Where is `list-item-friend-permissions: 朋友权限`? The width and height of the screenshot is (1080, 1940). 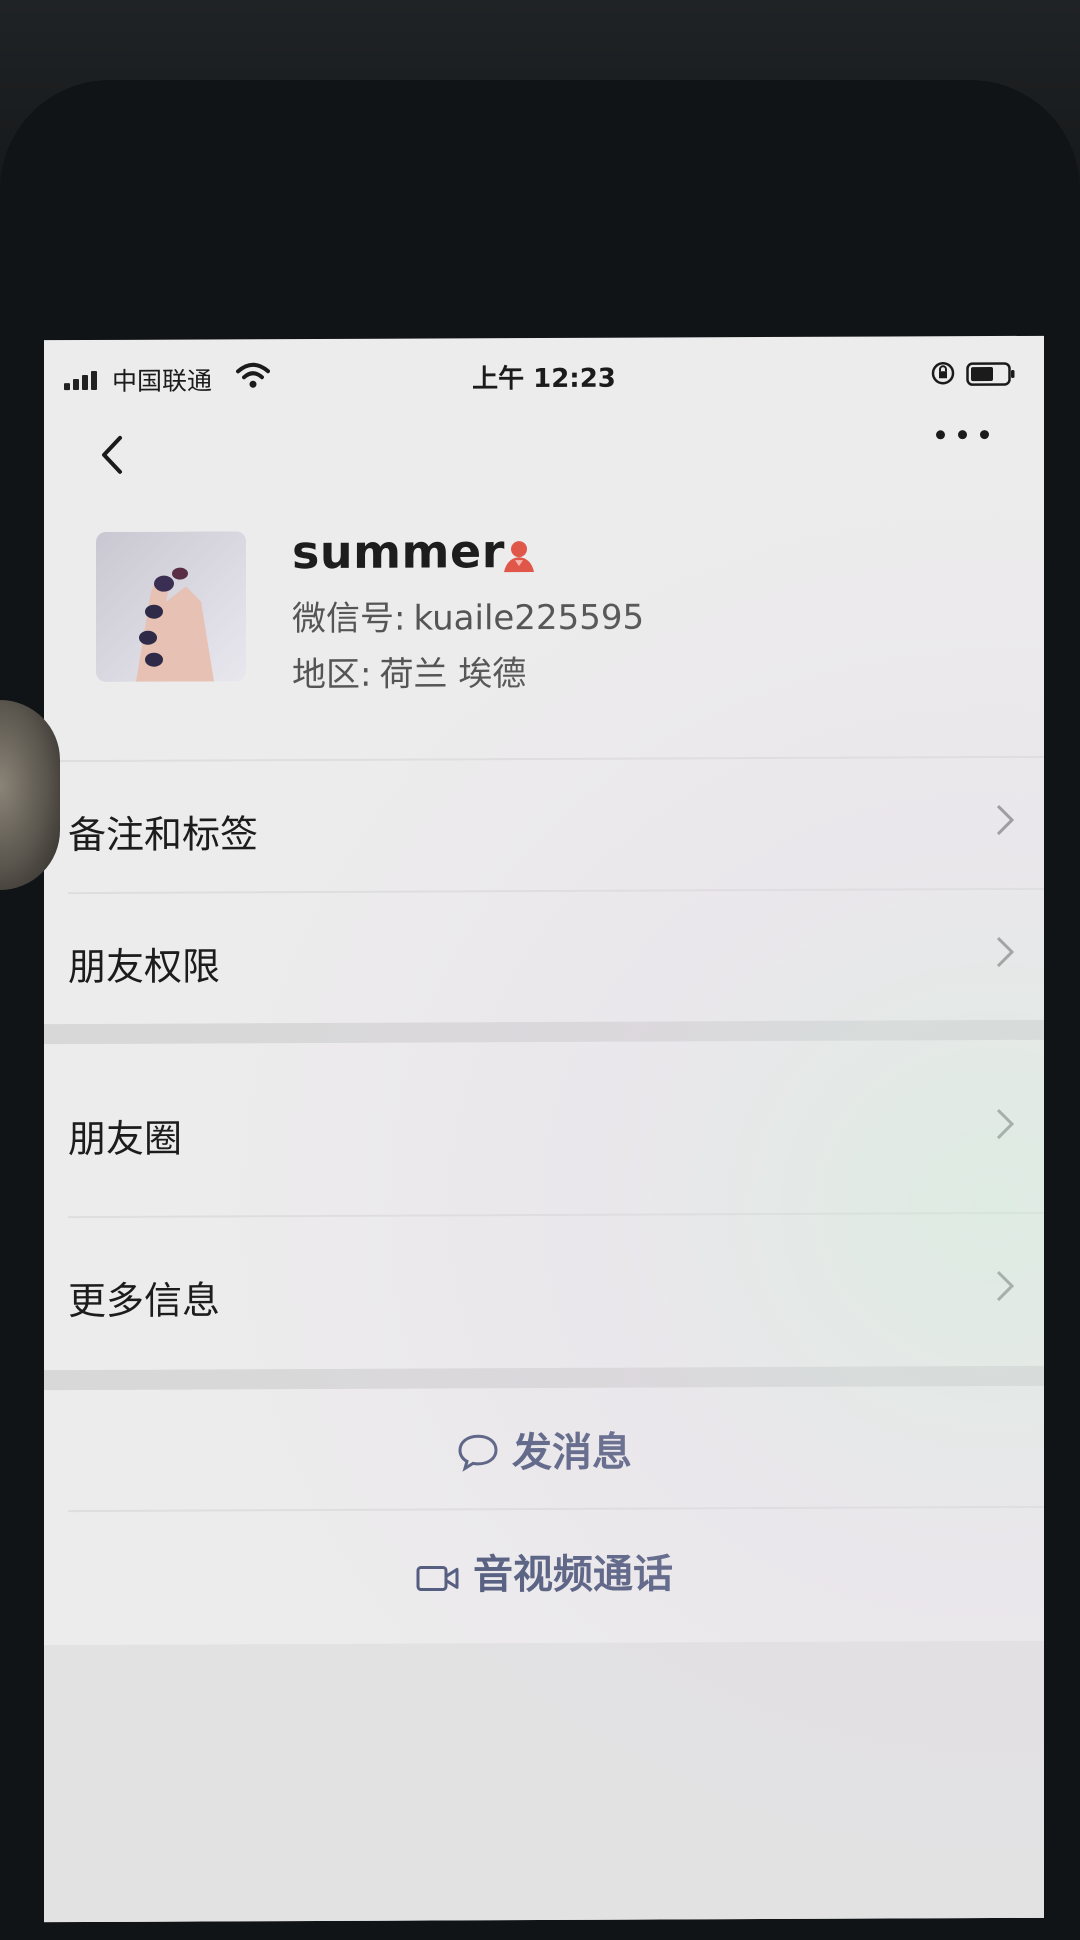 list-item-friend-permissions: 朋友权限 is located at coordinates (544, 957).